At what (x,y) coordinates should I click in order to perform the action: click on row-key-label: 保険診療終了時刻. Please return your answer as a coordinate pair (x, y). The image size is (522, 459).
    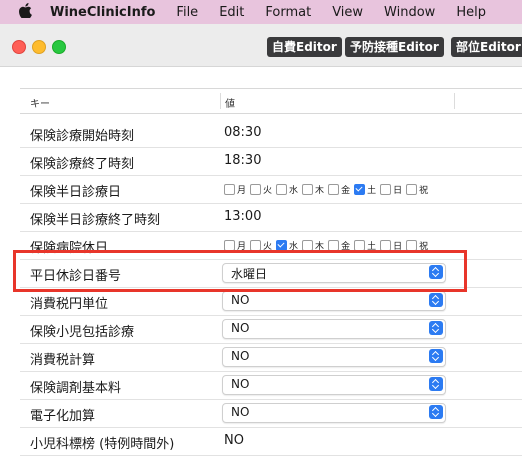
    Looking at the image, I should click on (82, 164).